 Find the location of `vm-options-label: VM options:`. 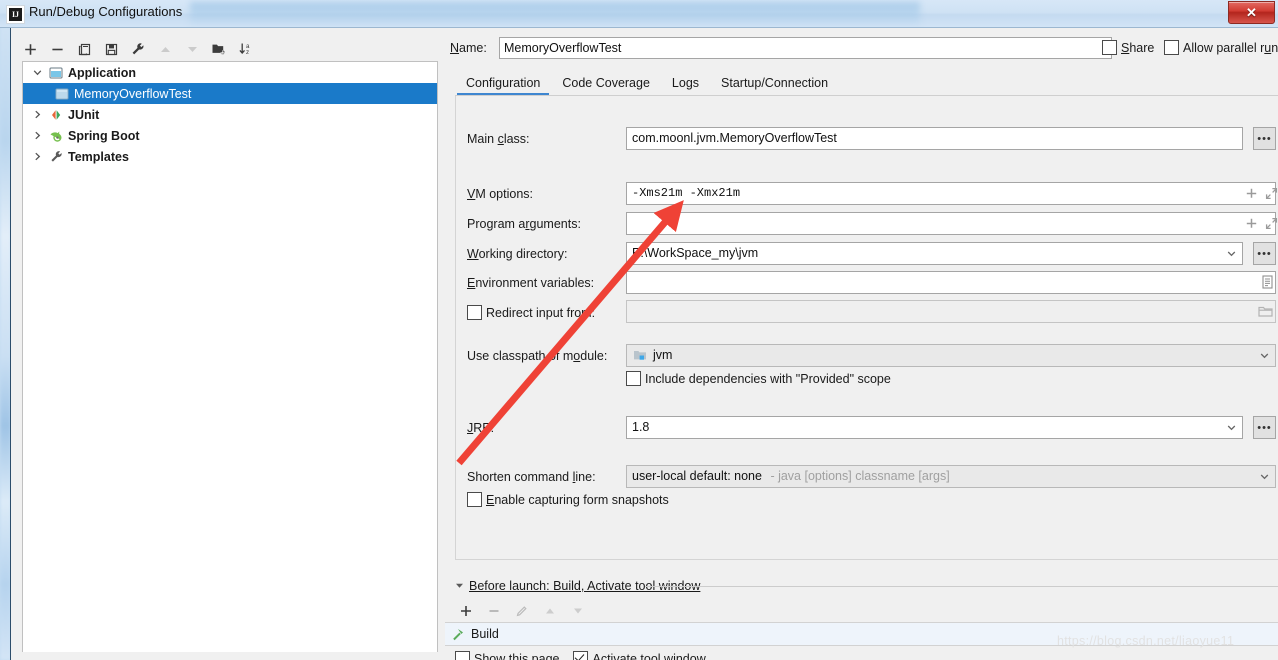

vm-options-label: VM options: is located at coordinates (500, 194).